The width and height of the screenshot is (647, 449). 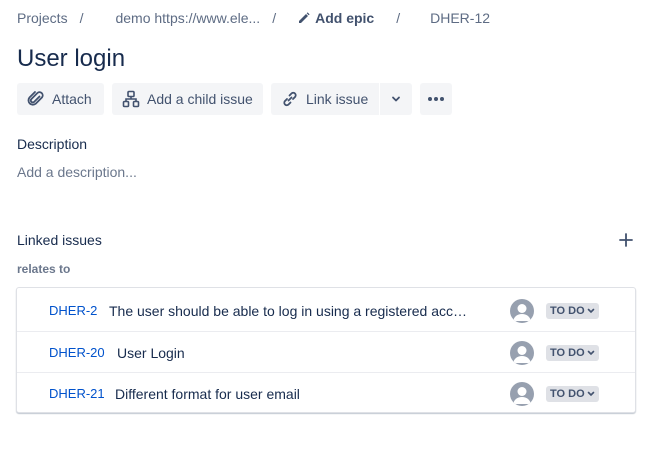 I want to click on issue-title: User login, so click(x=71, y=59).